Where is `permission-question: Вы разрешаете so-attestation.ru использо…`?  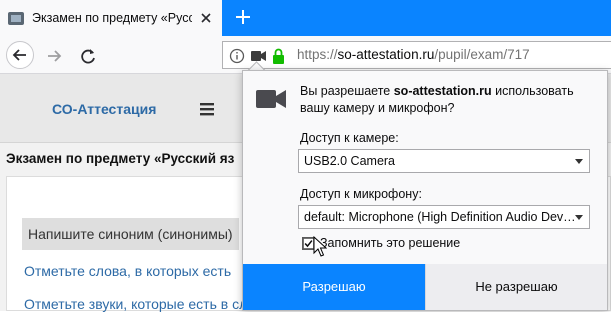 permission-question: Вы разрешаете so-attestation.ru использо… is located at coordinates (450, 100).